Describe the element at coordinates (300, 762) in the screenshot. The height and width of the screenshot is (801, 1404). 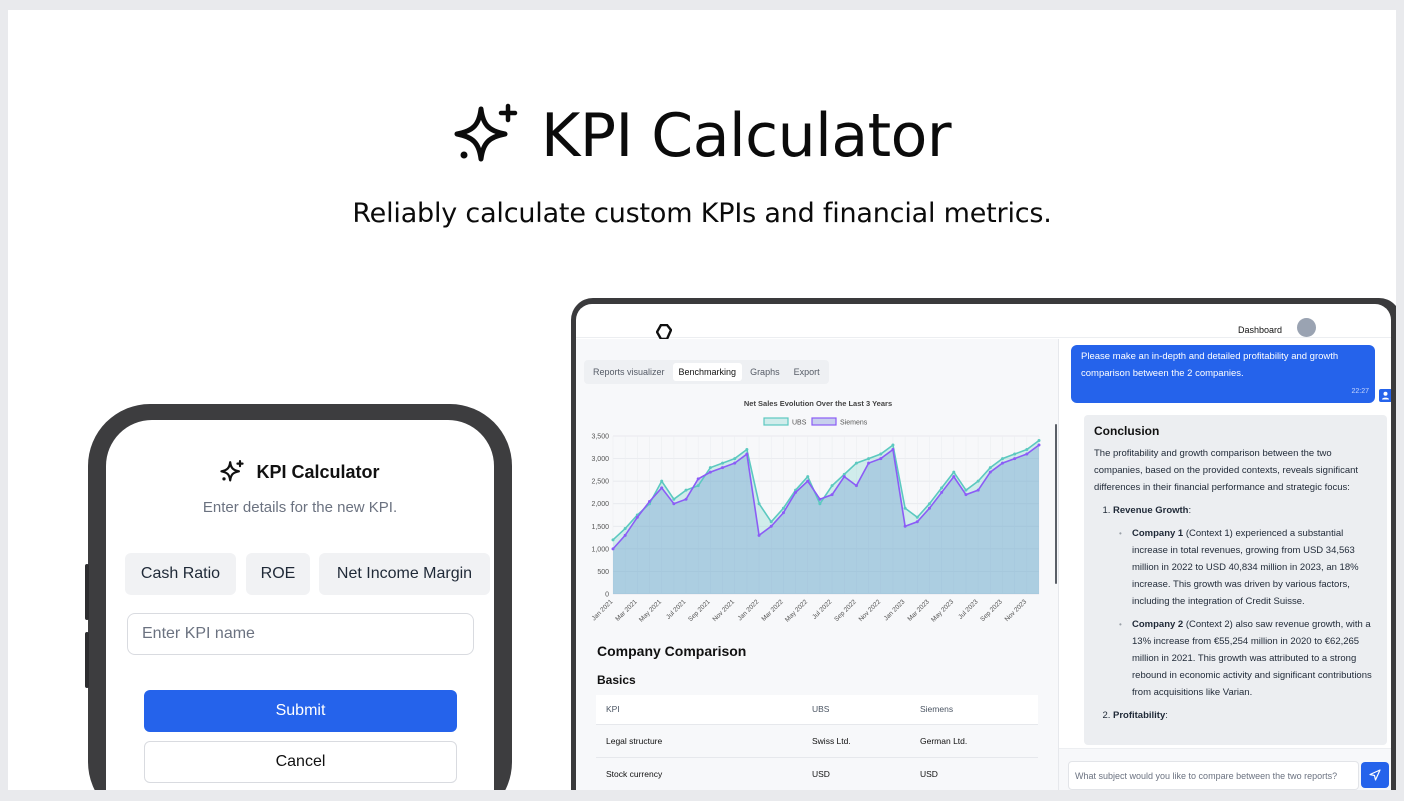
I see `cancel-button: Cancel` at that location.